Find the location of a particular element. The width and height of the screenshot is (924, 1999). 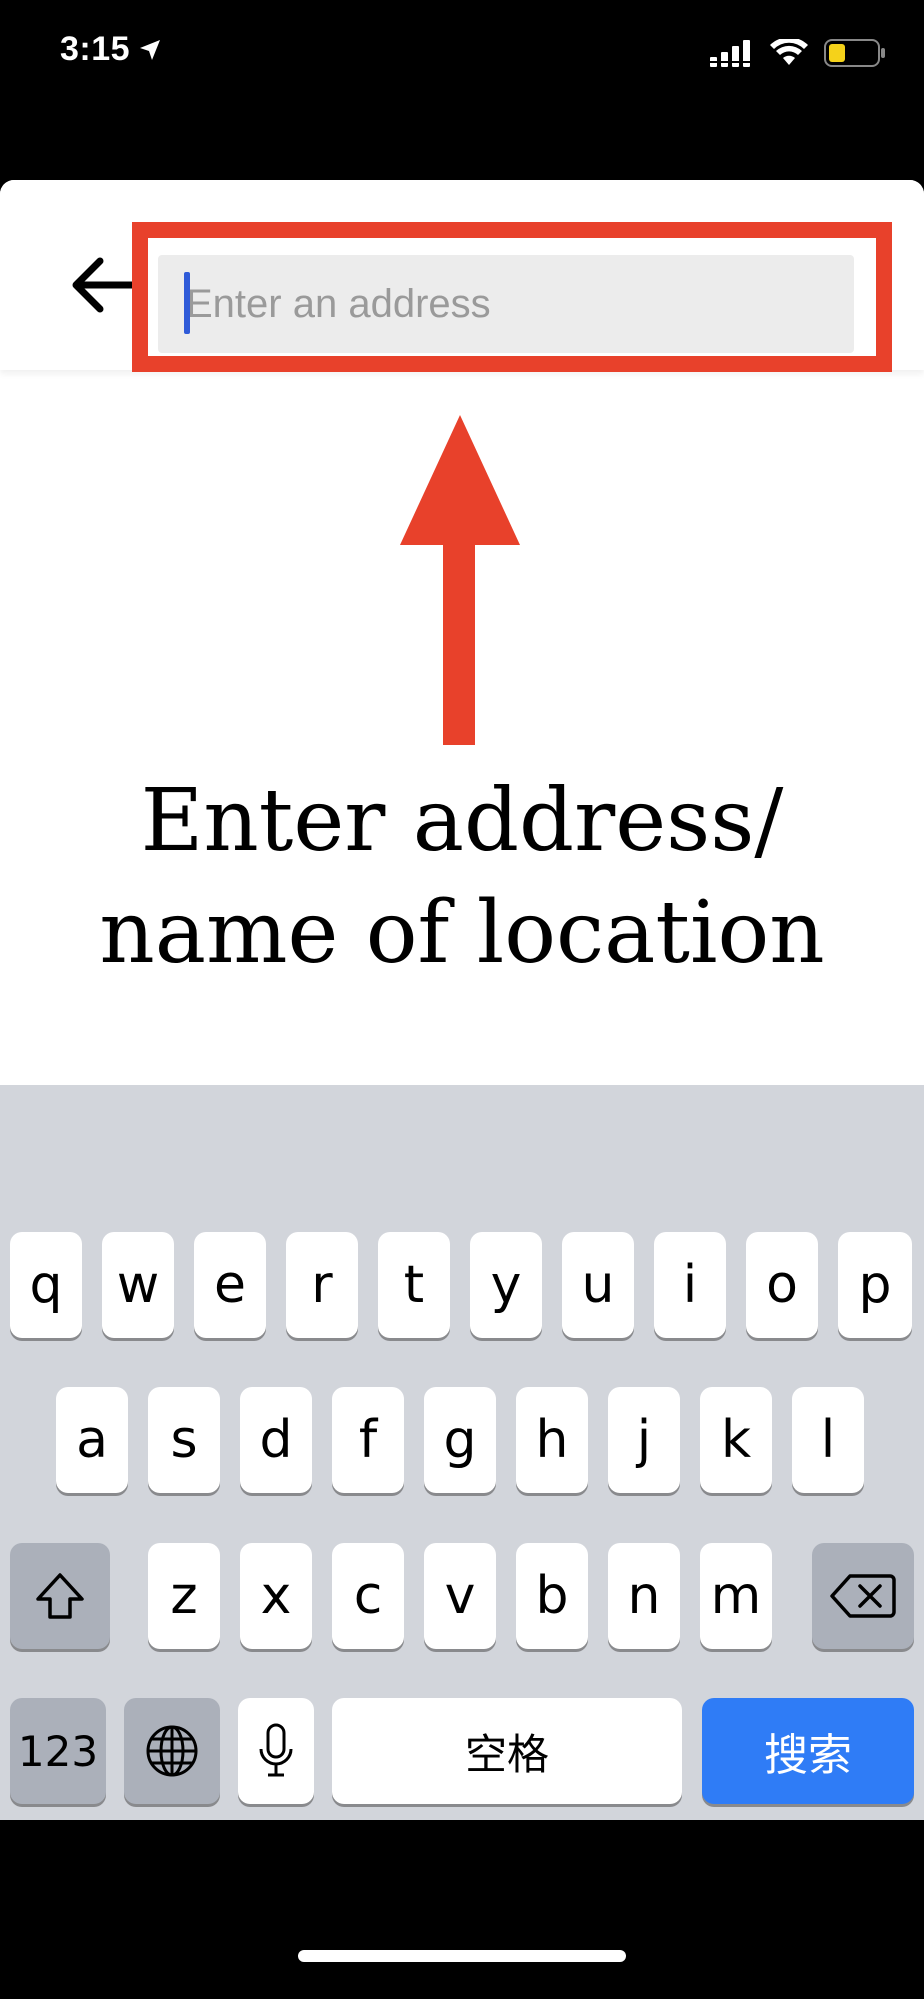

key-l: l is located at coordinates (828, 1440).